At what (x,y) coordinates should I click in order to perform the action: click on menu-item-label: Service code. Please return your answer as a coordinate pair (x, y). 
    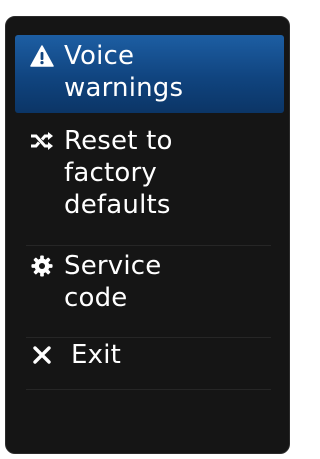
    Looking at the image, I should click on (113, 282).